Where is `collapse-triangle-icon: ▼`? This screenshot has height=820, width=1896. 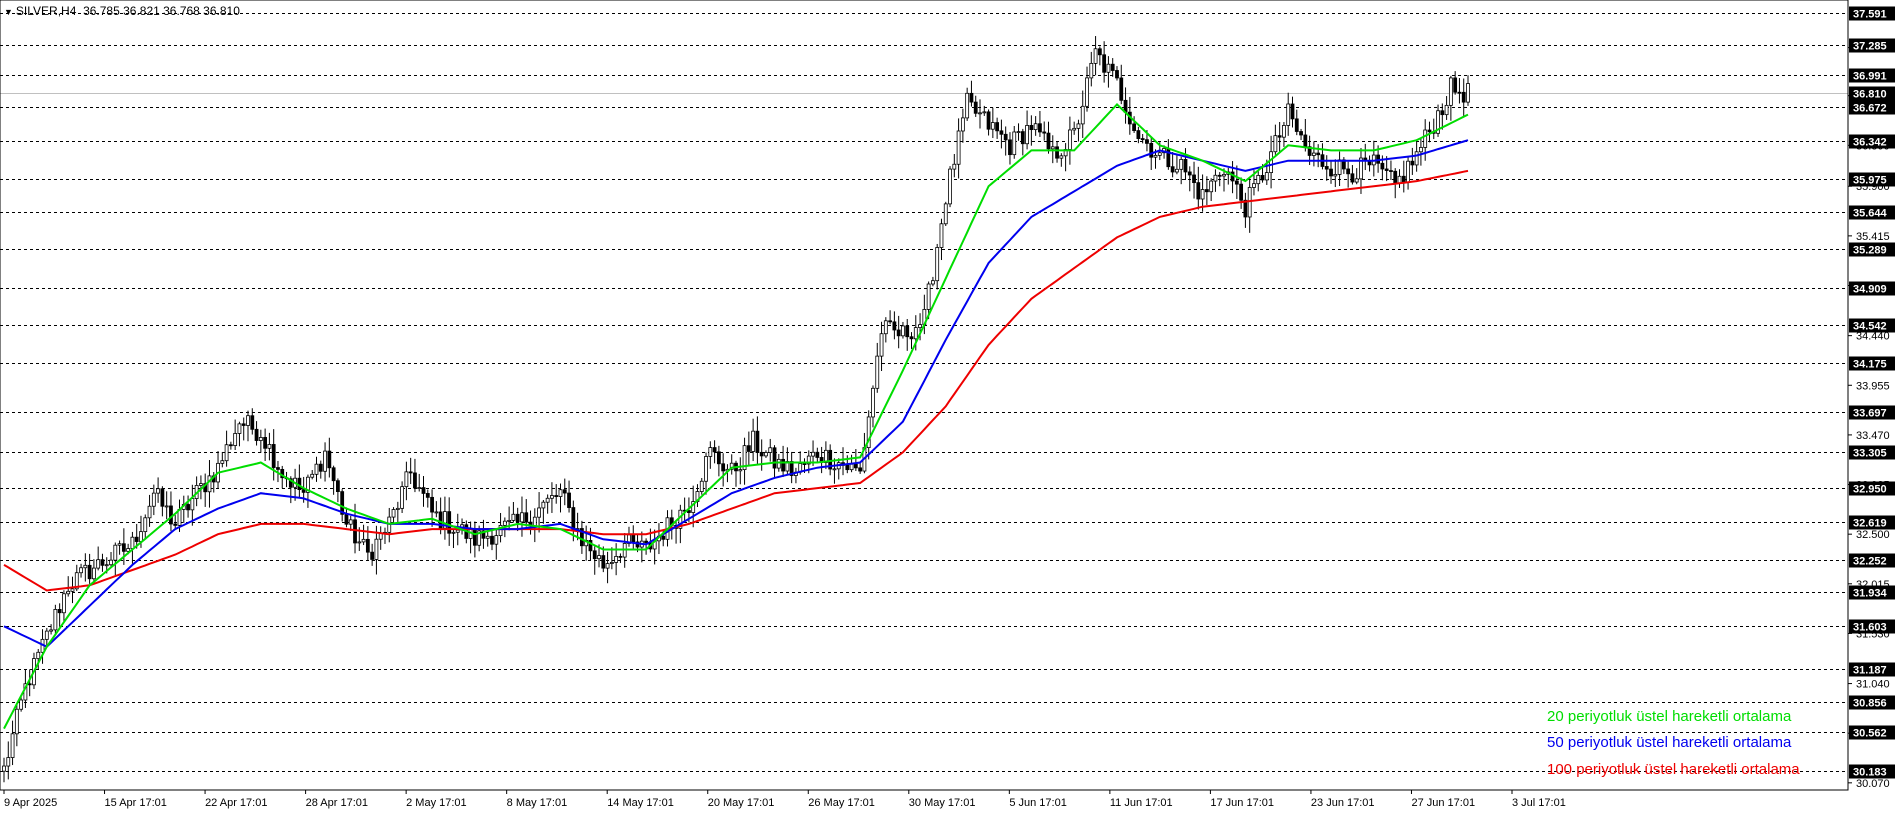 collapse-triangle-icon: ▼ is located at coordinates (8, 12).